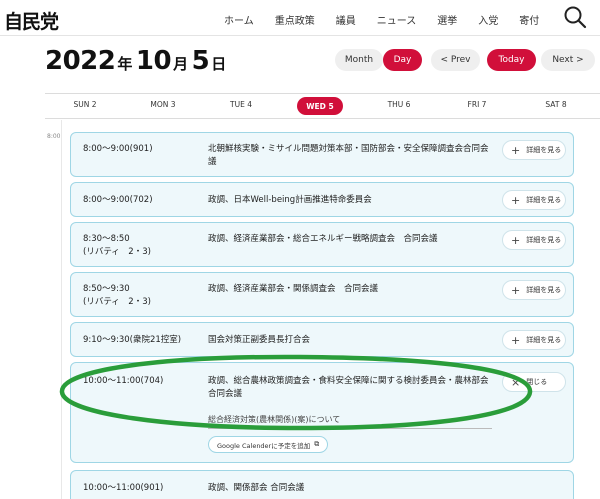 The width and height of the screenshot is (600, 499). What do you see at coordinates (124, 64) in the screenshot?
I see `date-year-unit: 年` at bounding box center [124, 64].